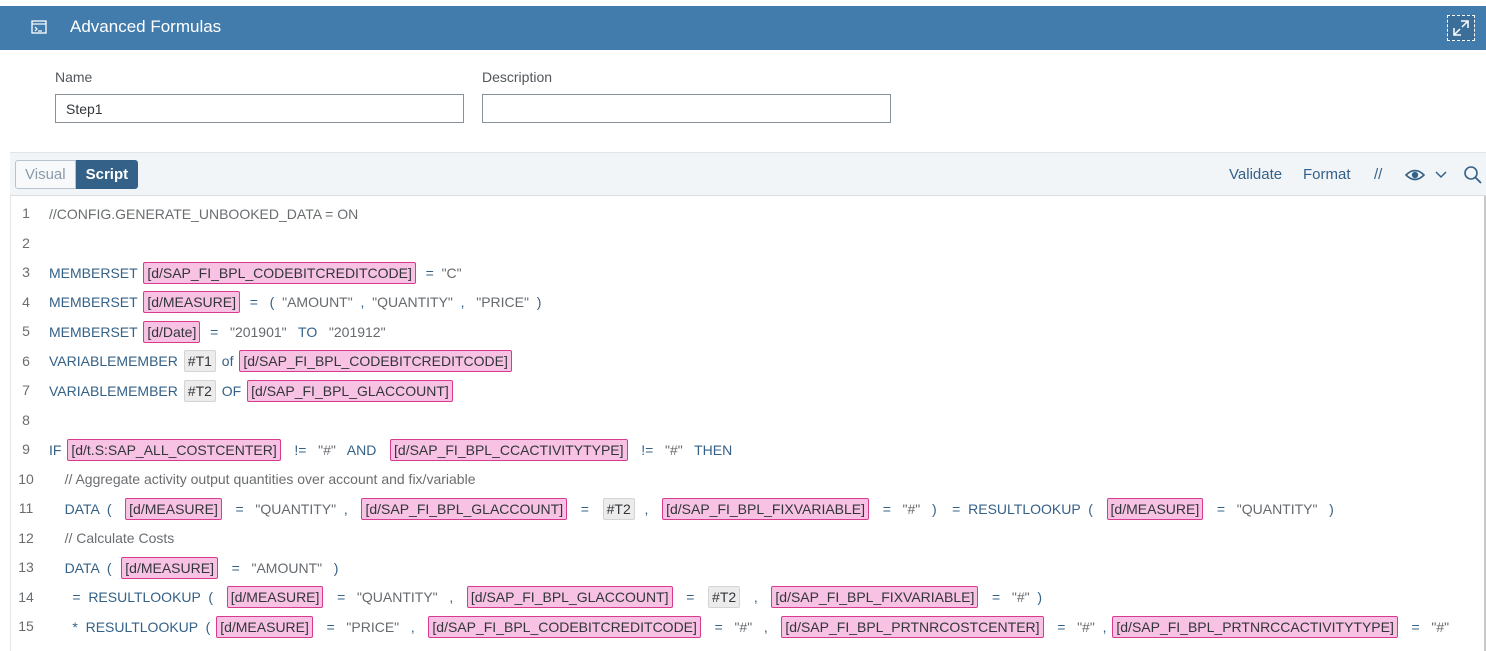  What do you see at coordinates (258, 331) in the screenshot?
I see `code-string: "201901"` at bounding box center [258, 331].